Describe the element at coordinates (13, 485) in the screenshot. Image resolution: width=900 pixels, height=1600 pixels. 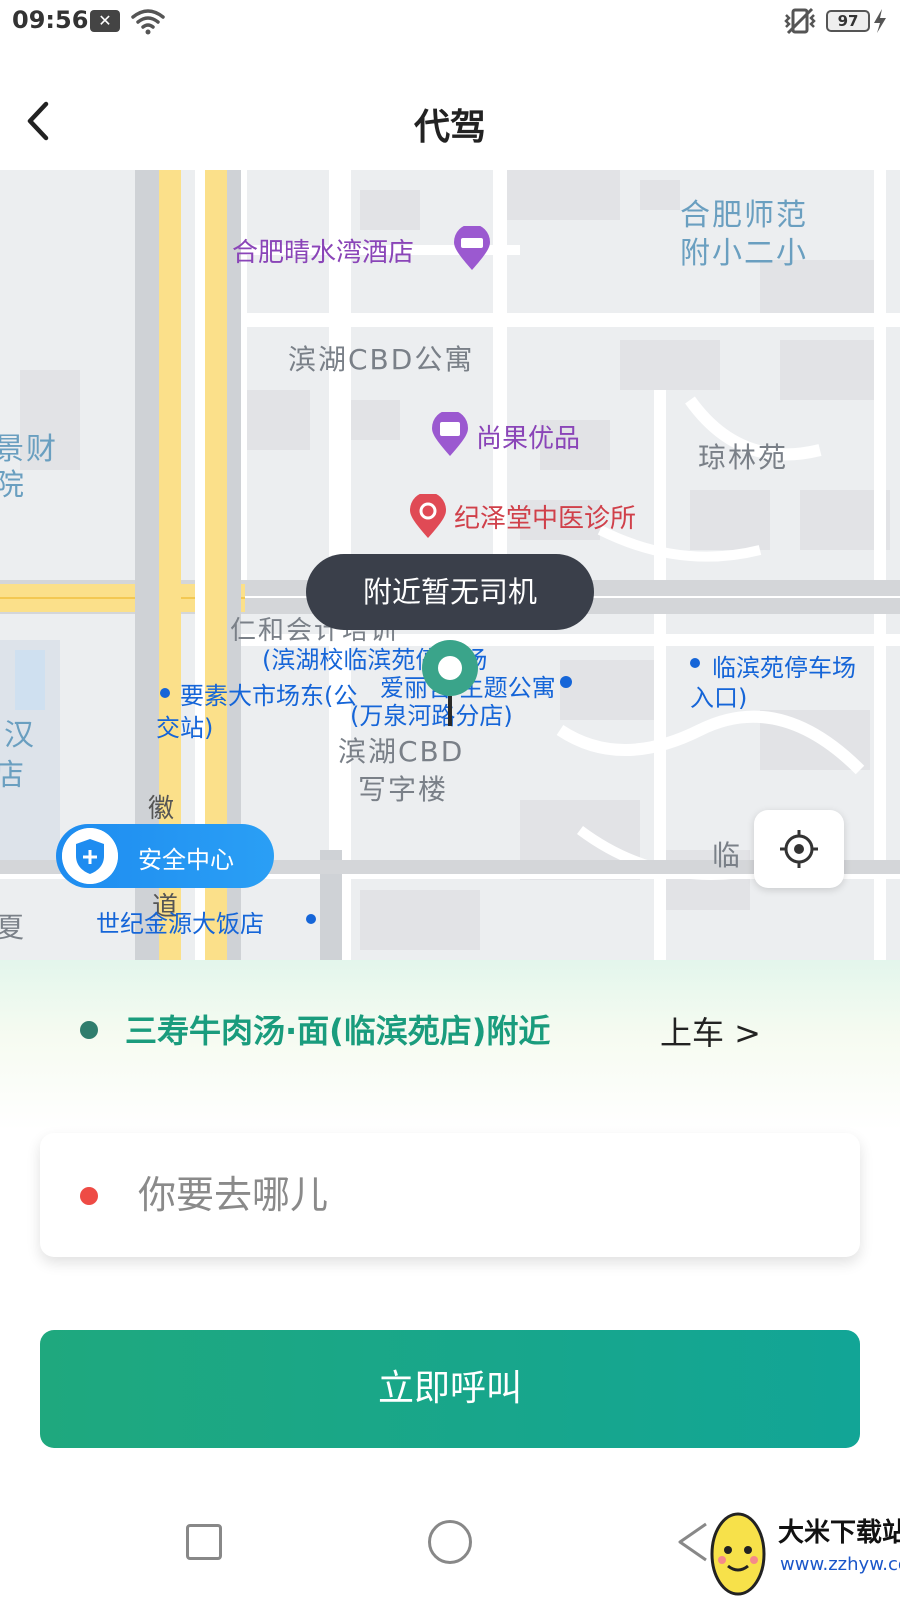
I see `map-label-partial-left-2: 院` at that location.